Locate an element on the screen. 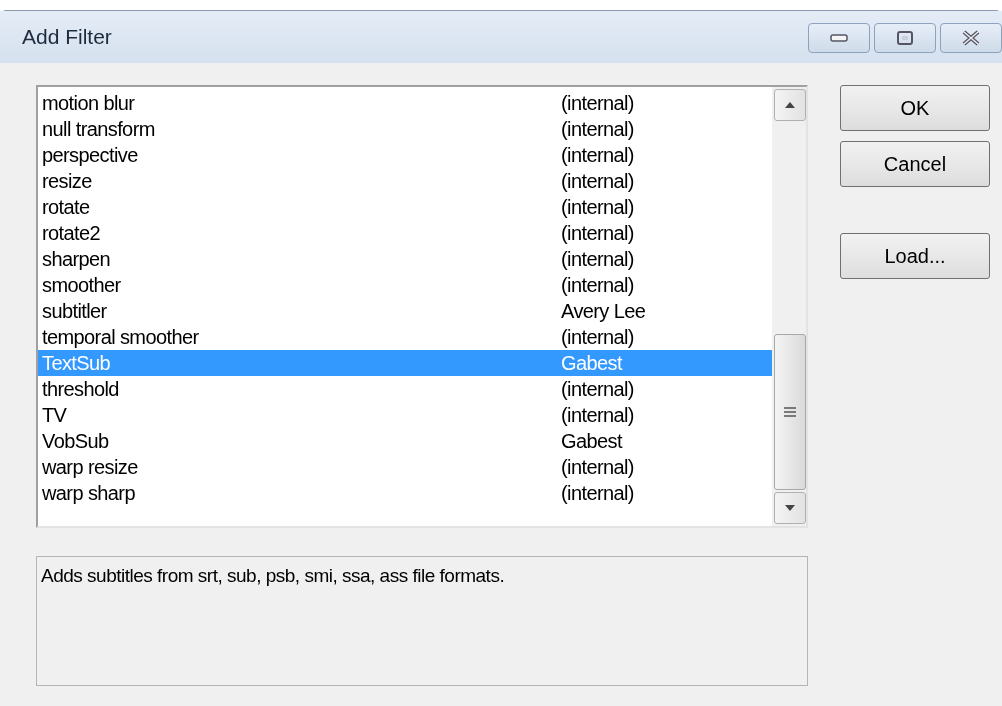 Image resolution: width=1002 pixels, height=706 pixels. filter-row: perspective (internal) is located at coordinates (405, 155).